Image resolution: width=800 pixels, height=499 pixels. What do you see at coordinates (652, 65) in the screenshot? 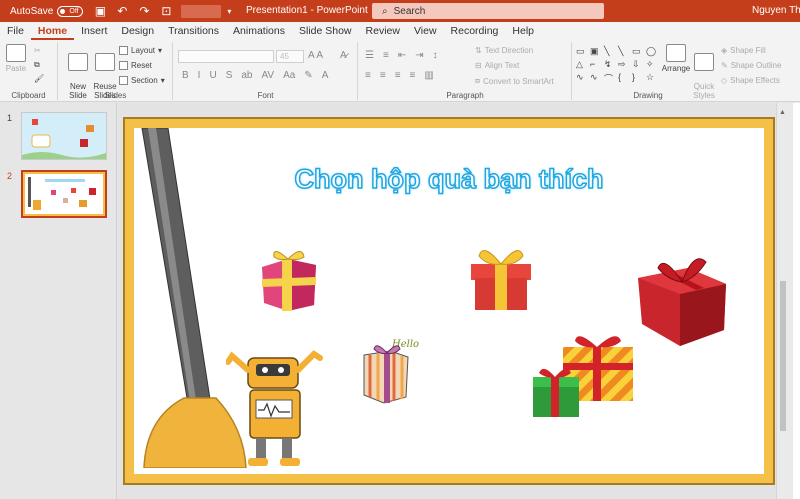
I see `star-shape-icon: ✧` at bounding box center [652, 65].